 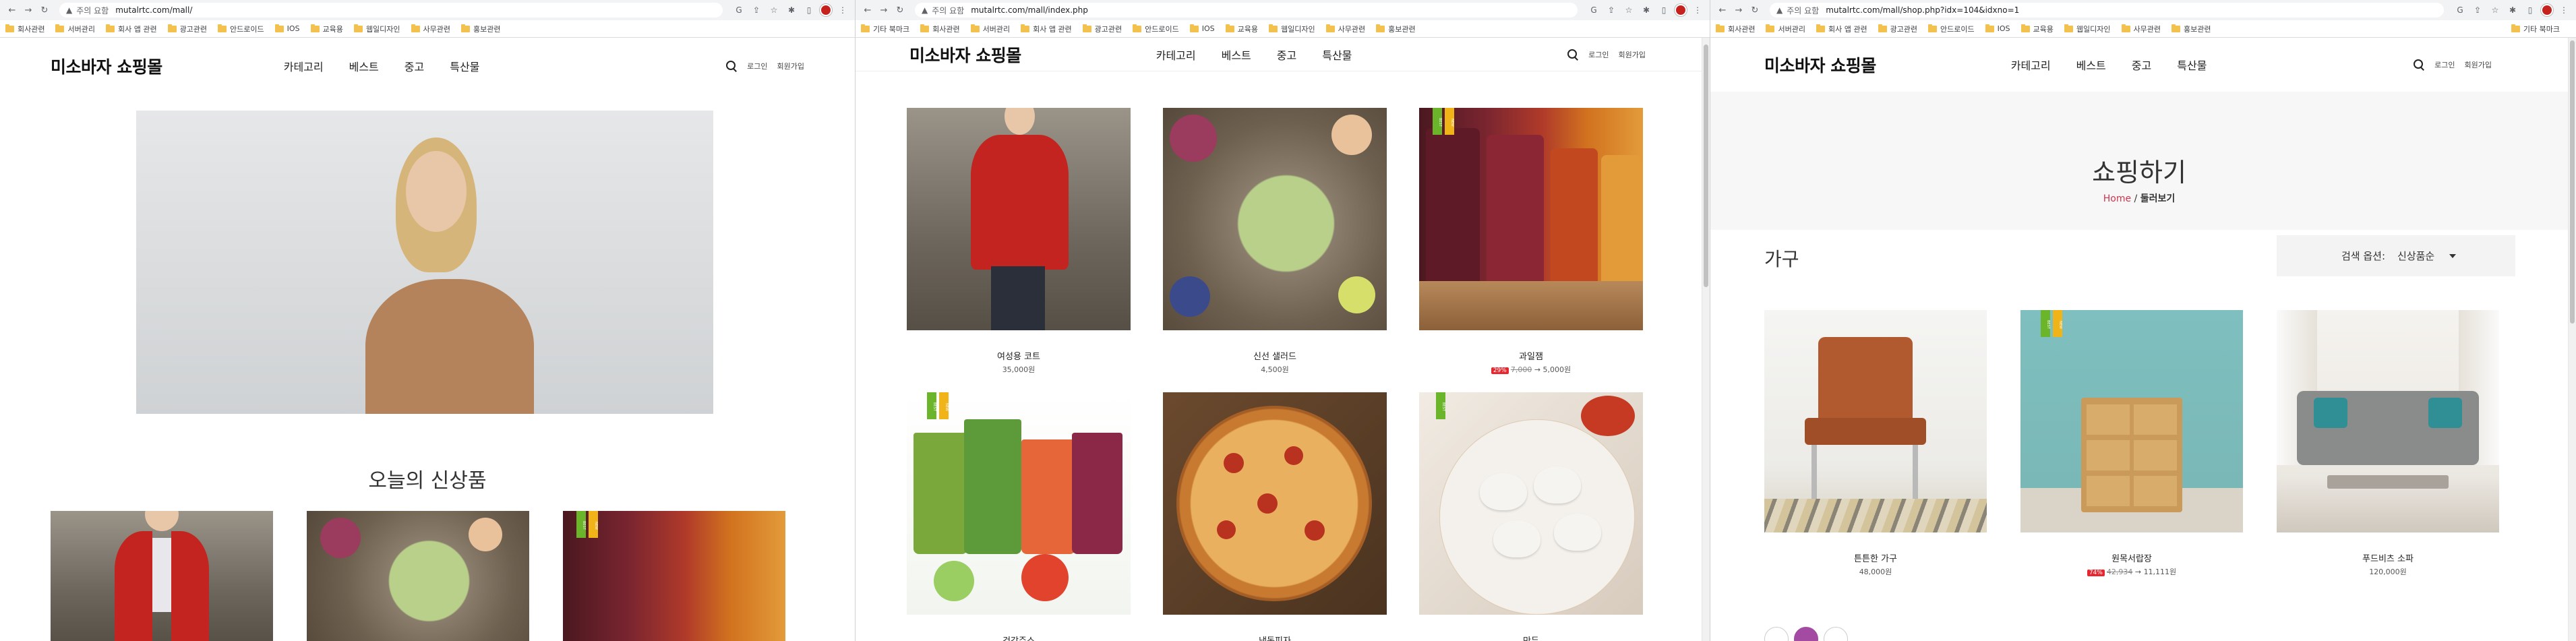 I want to click on product-name: 여성용 코트, so click(x=1019, y=355).